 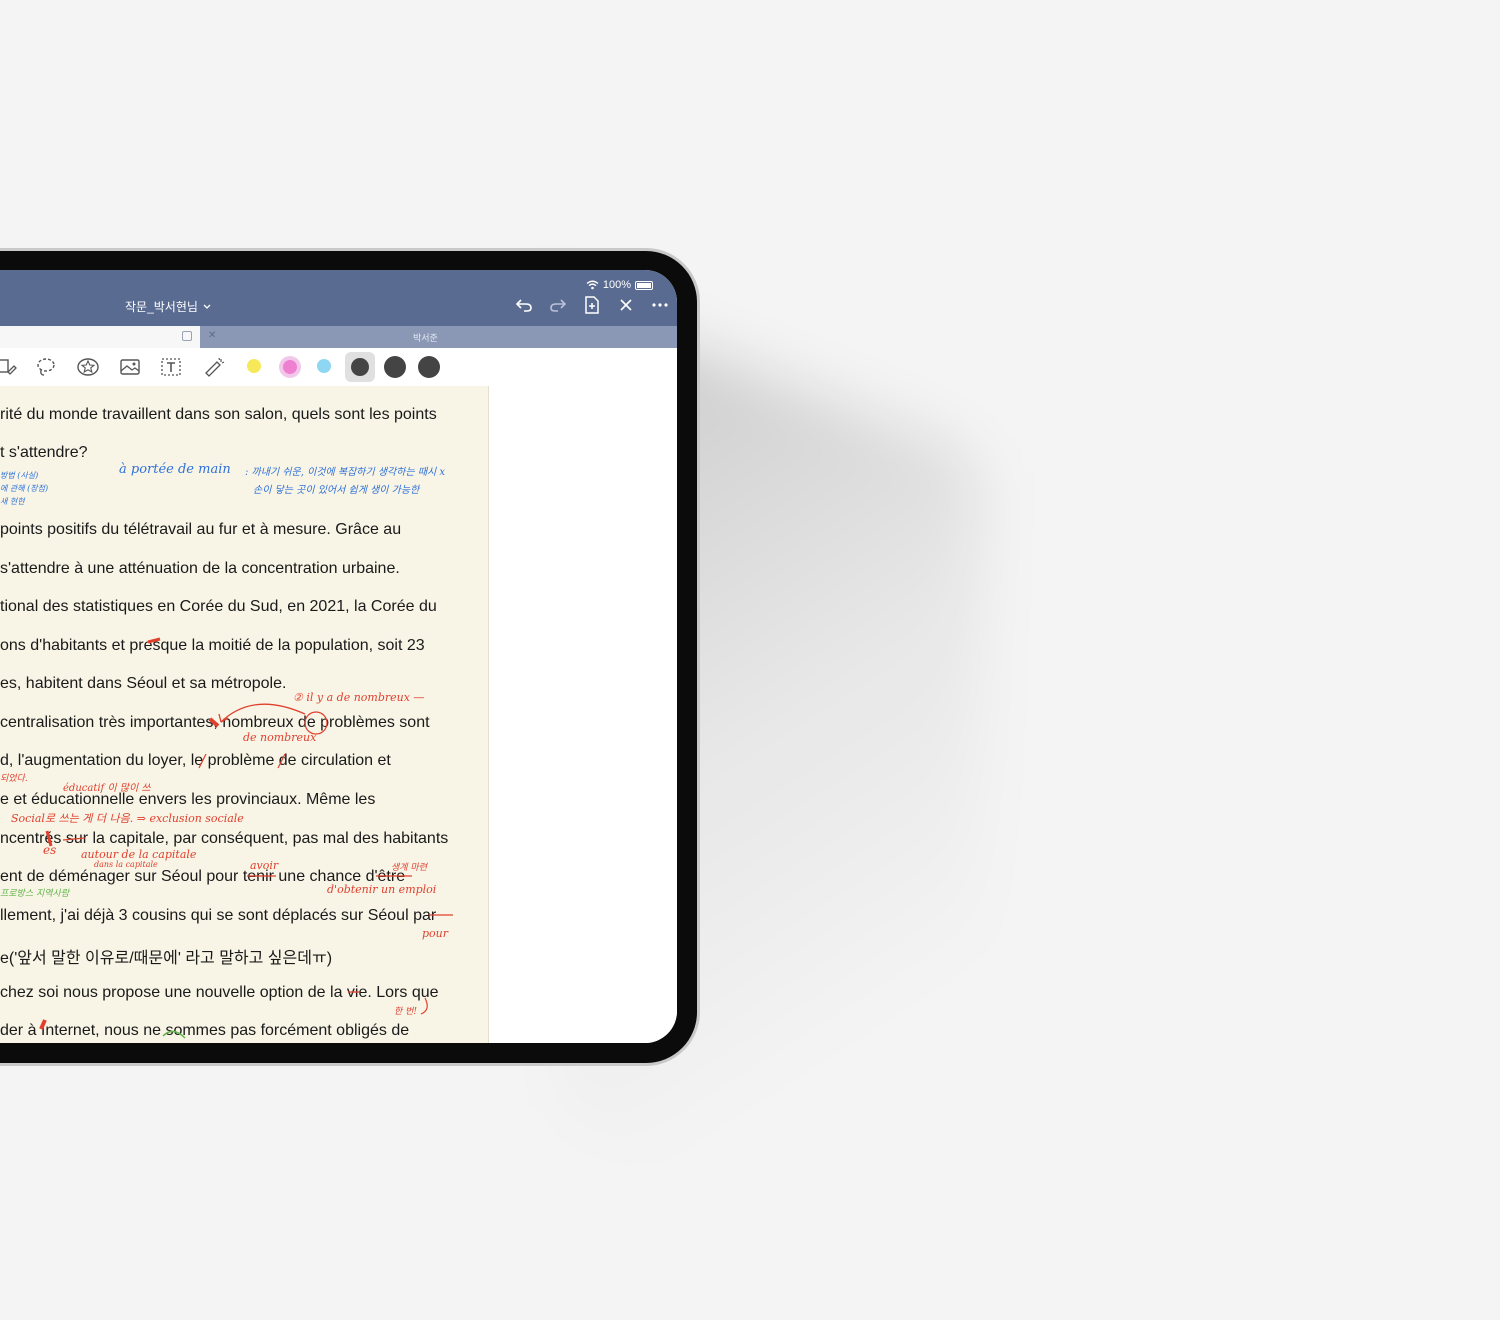 What do you see at coordinates (425, 337) in the screenshot?
I see `tab-secondary: 박서준` at bounding box center [425, 337].